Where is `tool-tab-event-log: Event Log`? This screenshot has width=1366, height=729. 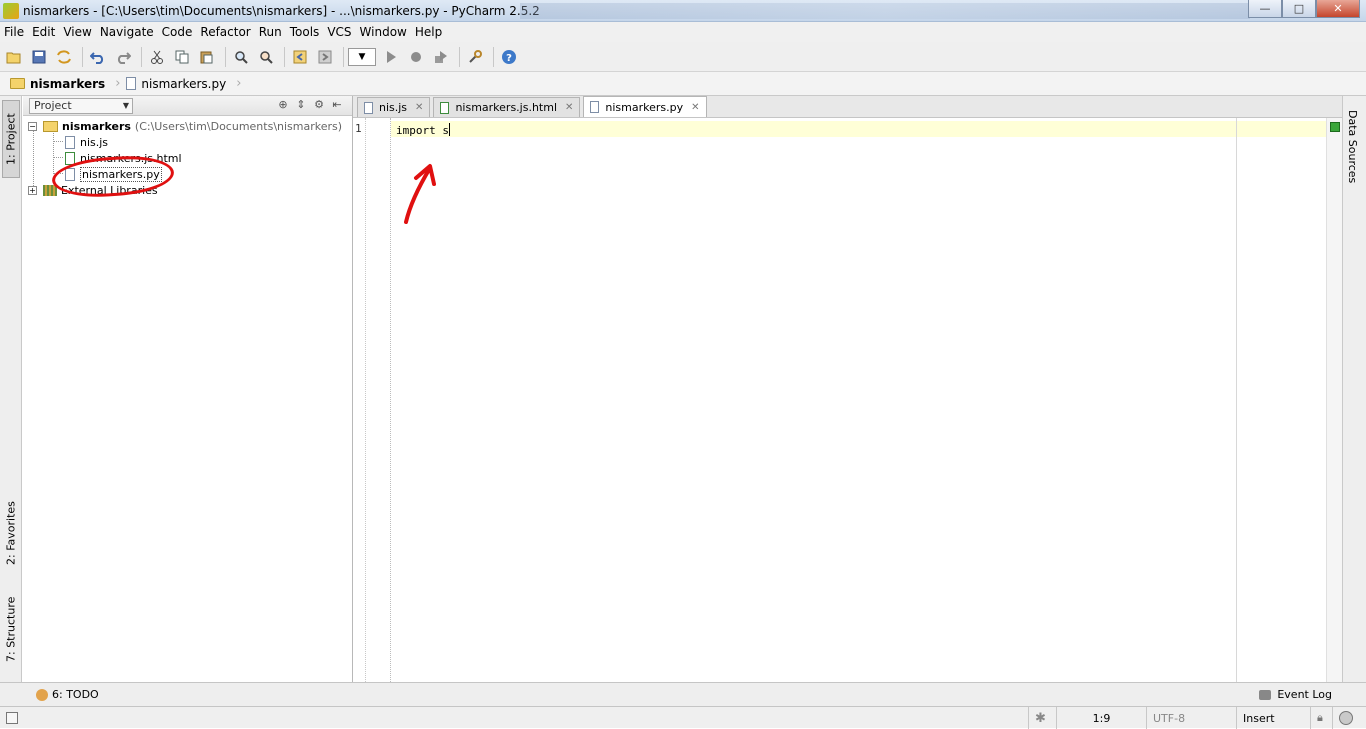
tool-tab-event-log: Event Log is located at coordinates (1295, 694).